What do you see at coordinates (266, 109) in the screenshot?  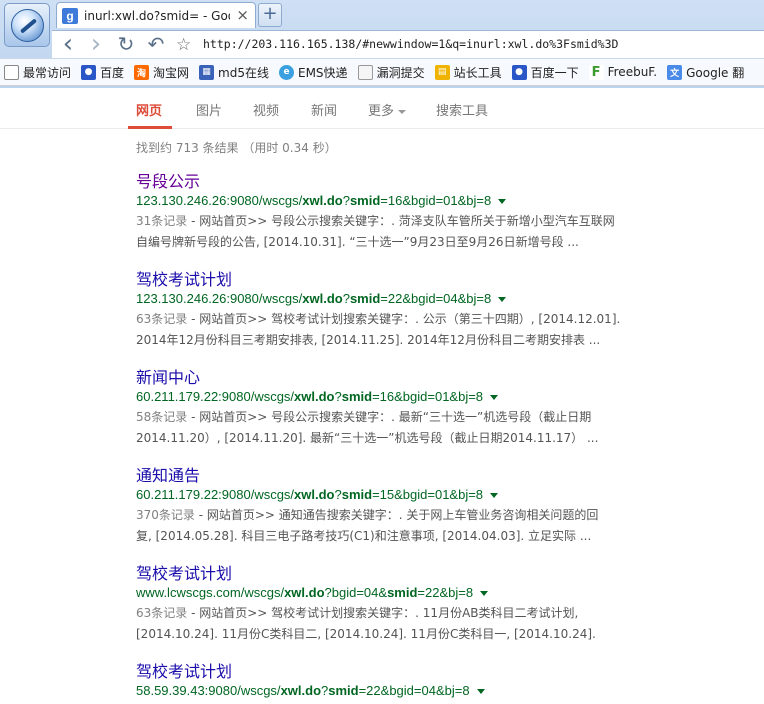 I see `tab-videos: 视频` at bounding box center [266, 109].